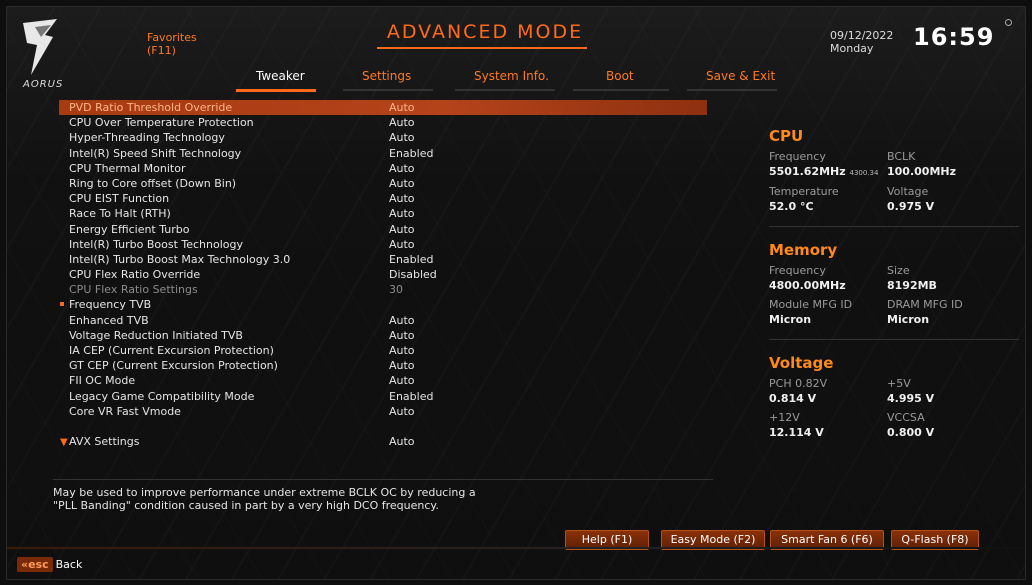 The image size is (1032, 585). I want to click on menu-item: Intel(R) Turbo Boost Technology Auto, so click(383, 244).